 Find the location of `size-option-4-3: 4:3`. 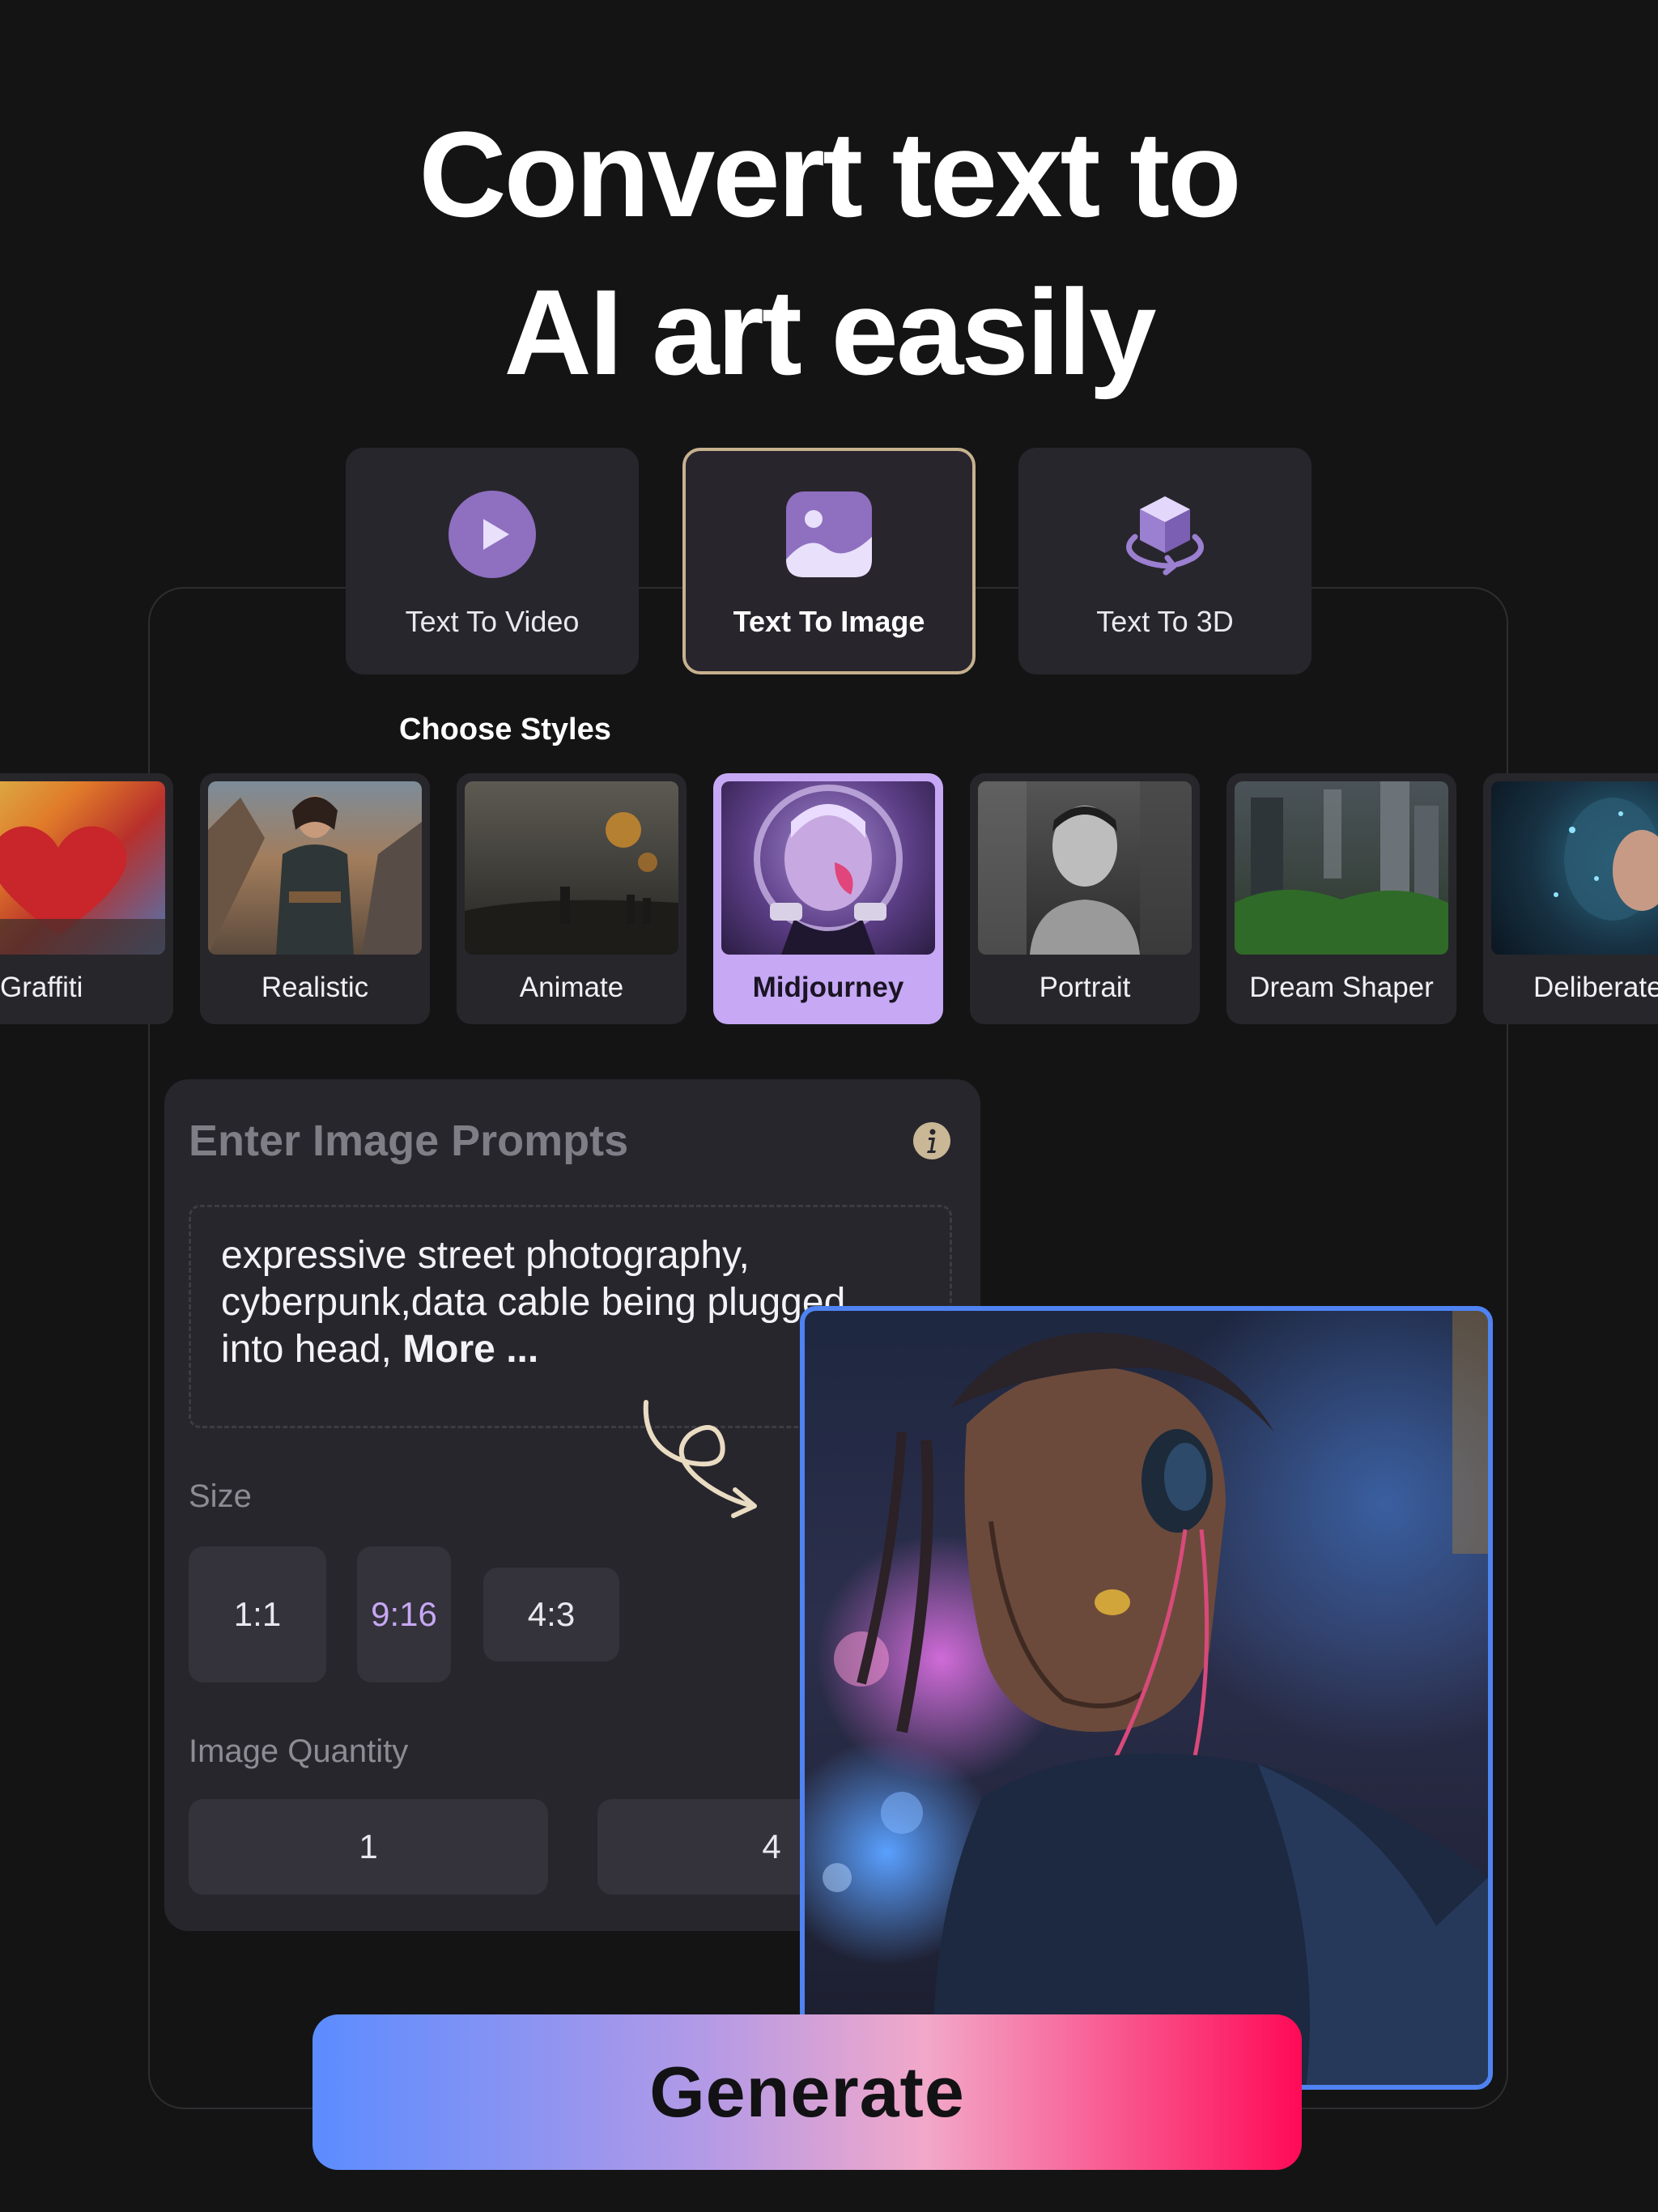

size-option-4-3: 4:3 is located at coordinates (551, 1615).